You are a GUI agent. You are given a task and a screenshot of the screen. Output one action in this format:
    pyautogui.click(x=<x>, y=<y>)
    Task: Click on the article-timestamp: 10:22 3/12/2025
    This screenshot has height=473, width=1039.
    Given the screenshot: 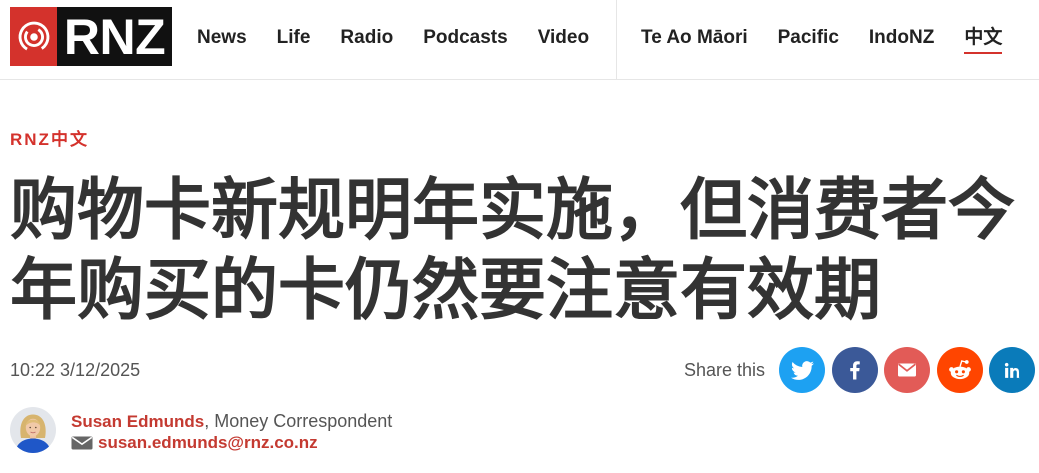 What is the action you would take?
    pyautogui.click(x=75, y=370)
    